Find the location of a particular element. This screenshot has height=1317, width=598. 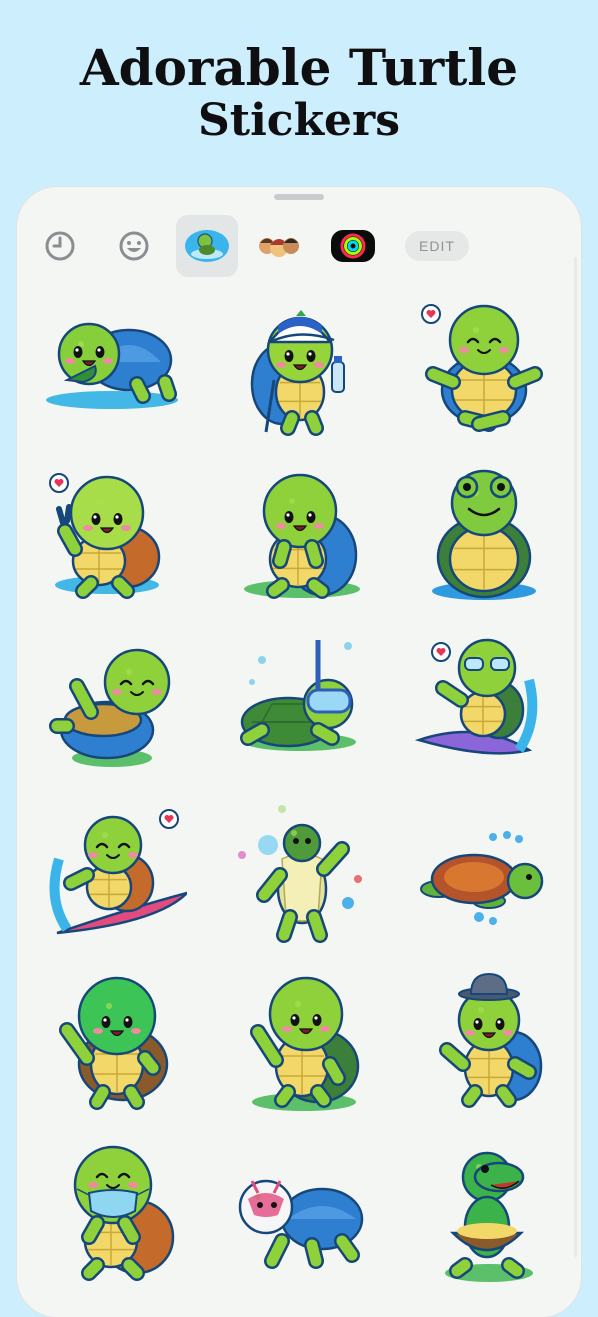

turtle-surfing-sticker-art is located at coordinates (118, 872).